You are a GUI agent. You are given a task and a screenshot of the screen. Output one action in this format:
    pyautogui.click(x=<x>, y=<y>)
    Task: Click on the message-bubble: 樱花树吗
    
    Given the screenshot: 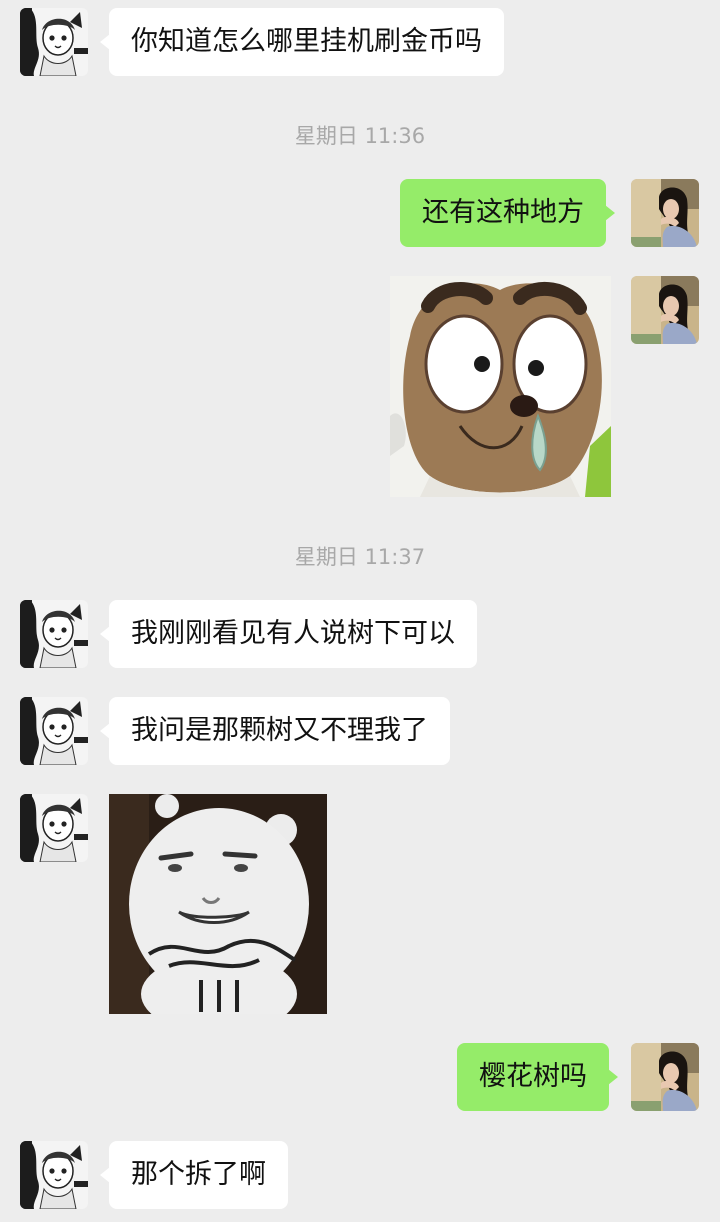 What is the action you would take?
    pyautogui.click(x=537, y=1077)
    